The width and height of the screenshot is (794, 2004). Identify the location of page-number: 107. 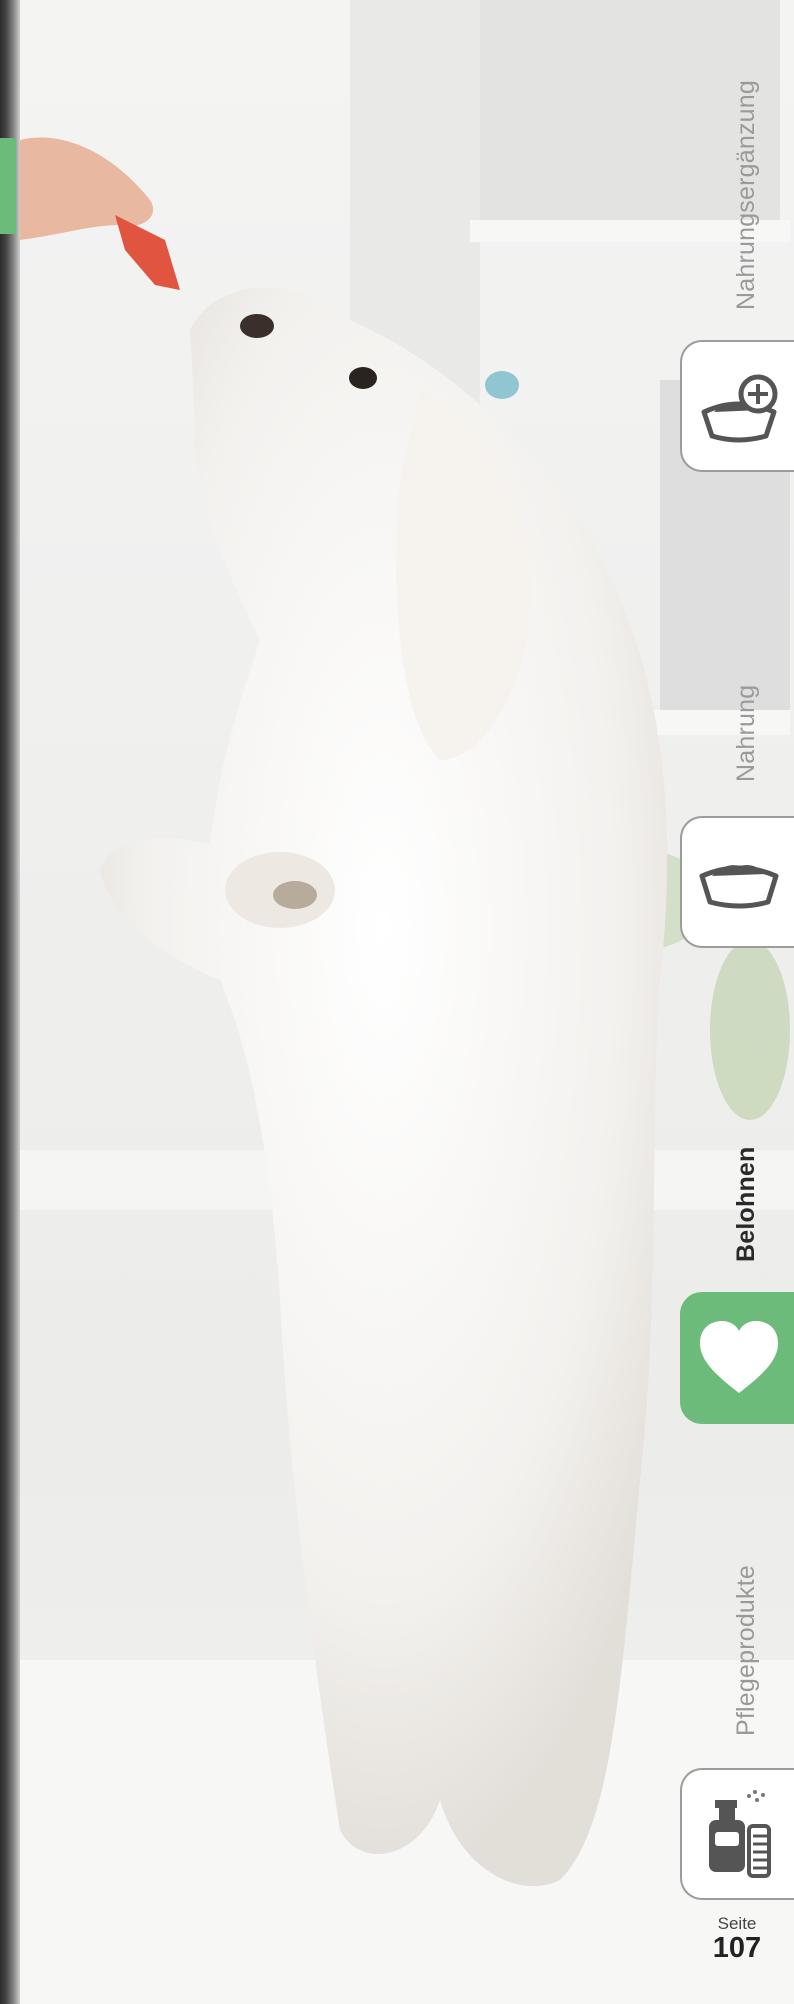
(737, 1948).